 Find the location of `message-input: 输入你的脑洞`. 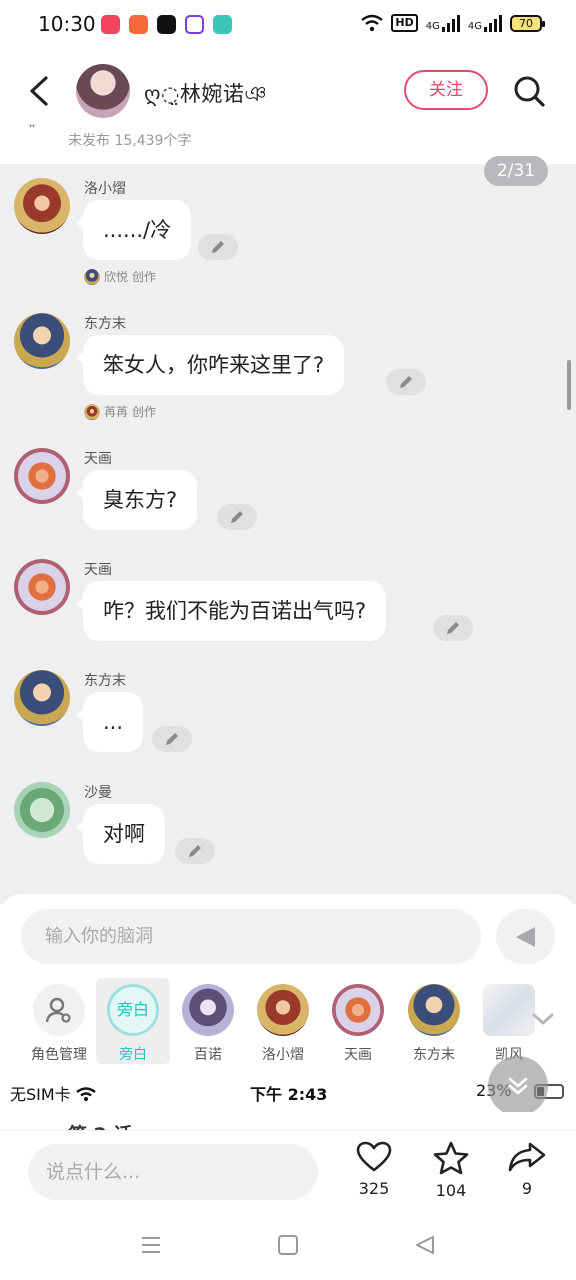

message-input: 输入你的脑洞 is located at coordinates (251, 936).